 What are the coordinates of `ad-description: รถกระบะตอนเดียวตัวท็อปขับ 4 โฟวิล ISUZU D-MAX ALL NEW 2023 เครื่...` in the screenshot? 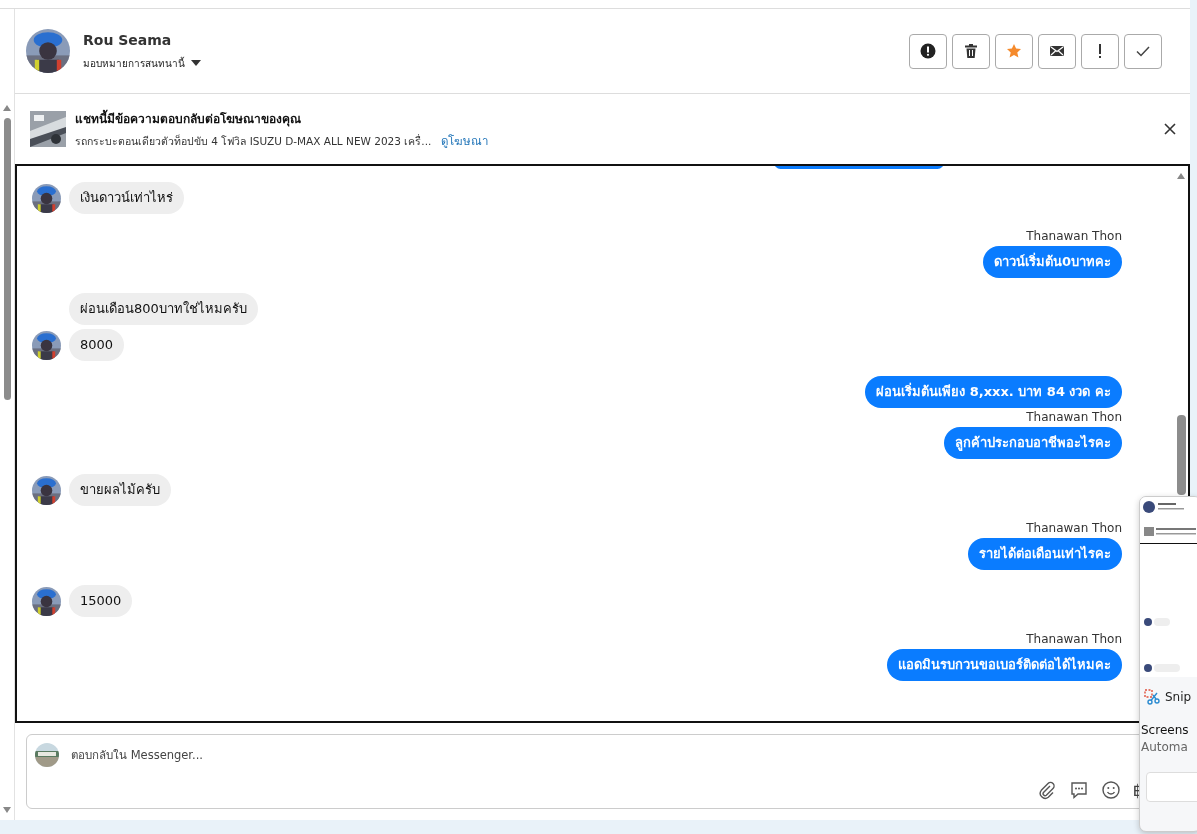 It's located at (253, 141).